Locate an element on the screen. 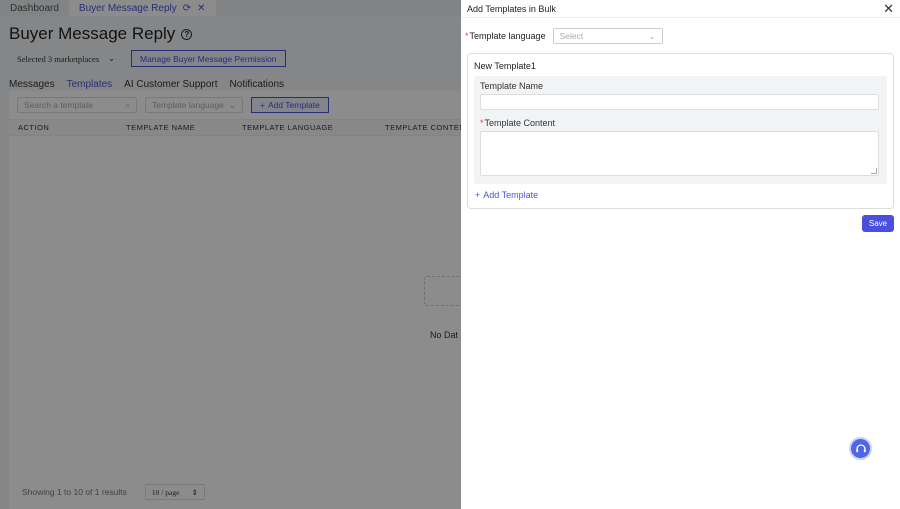 The image size is (900, 509). resize-handle-icon is located at coordinates (874, 171).